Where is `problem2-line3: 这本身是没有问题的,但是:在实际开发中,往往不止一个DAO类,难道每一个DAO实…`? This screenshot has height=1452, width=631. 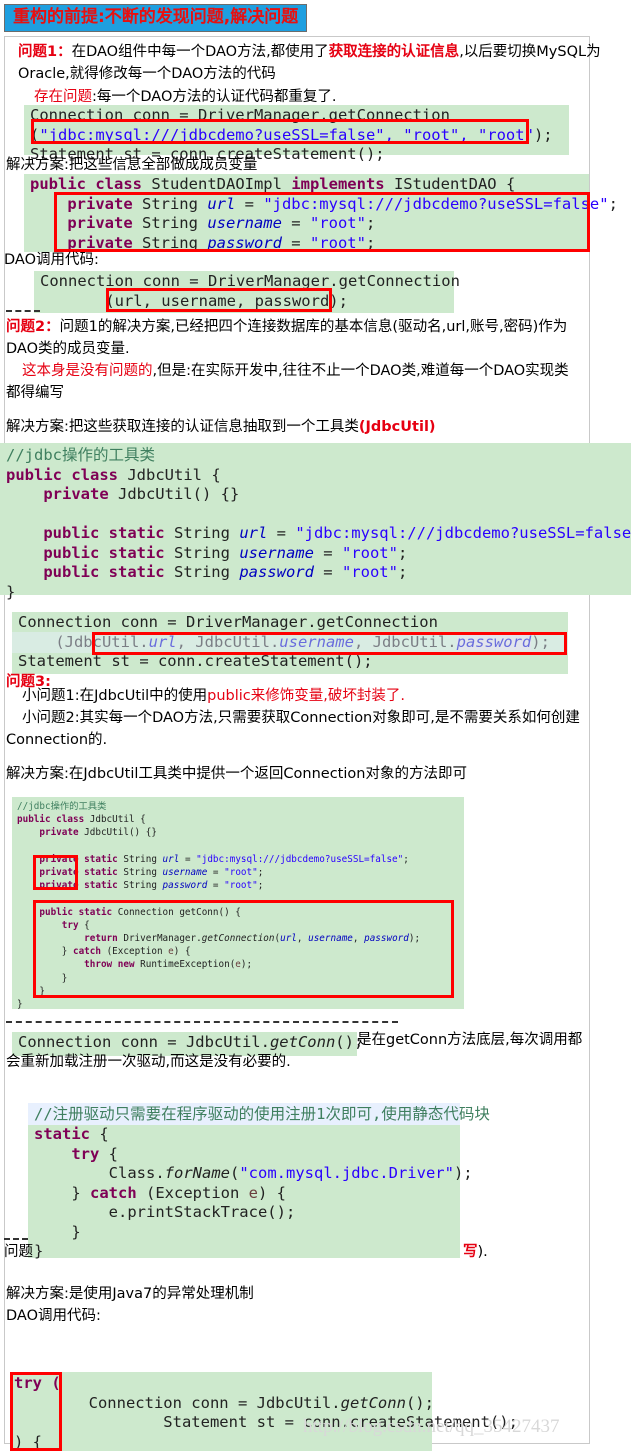 problem2-line3: 这本身是没有问题的,但是:在实际开发中,往往不止一个DAO类,难道每一个DAO实… is located at coordinates (295, 371).